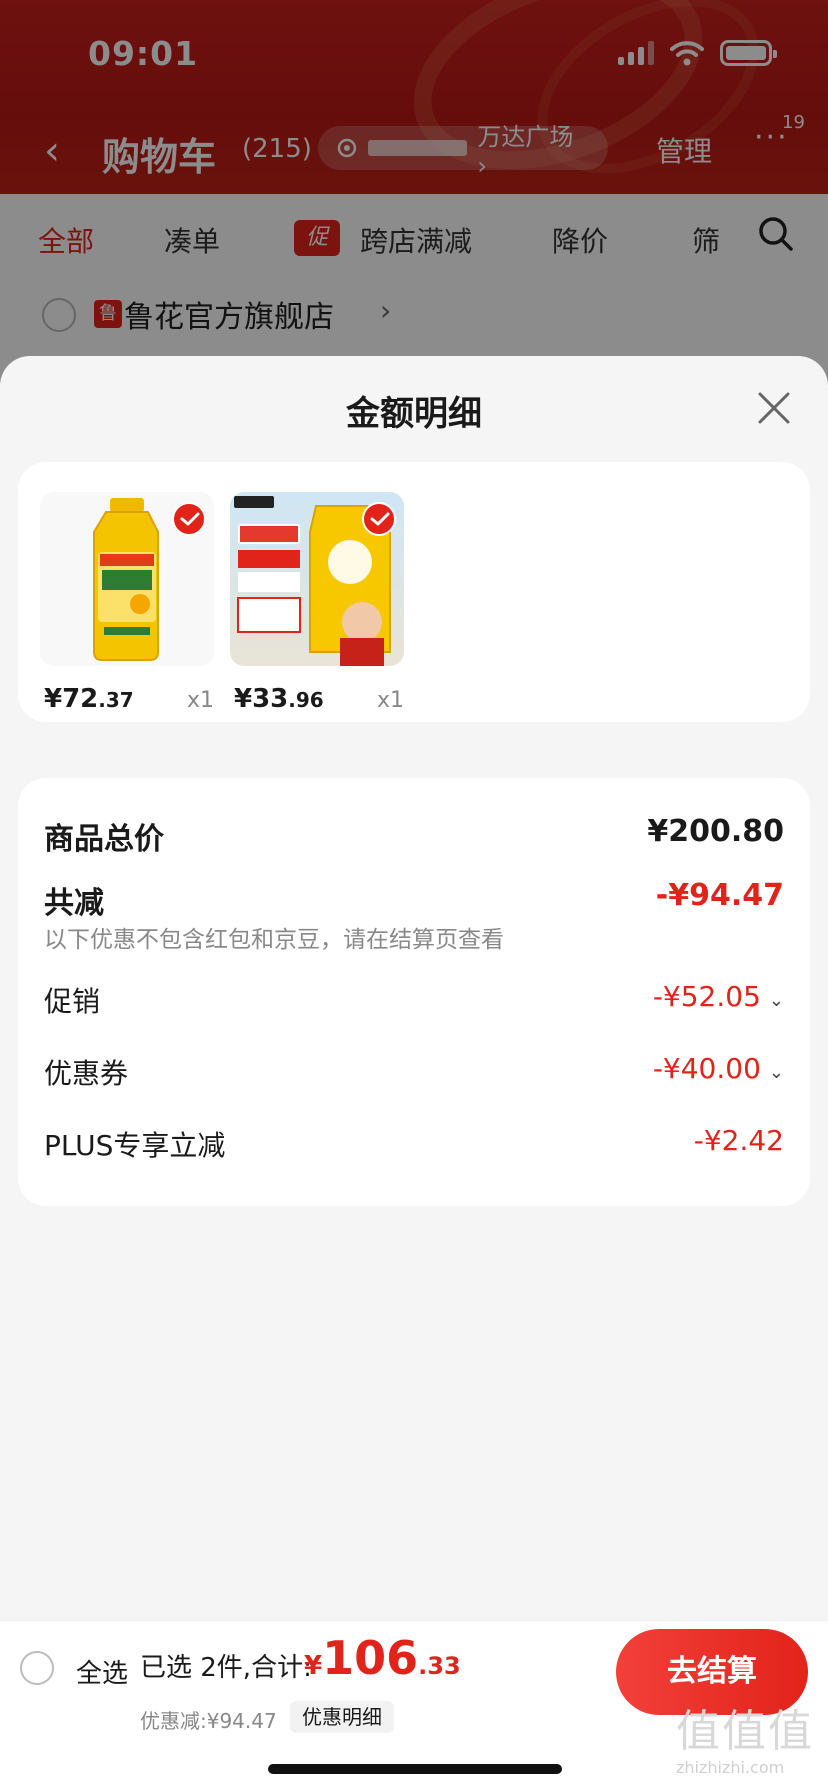 The image size is (828, 1792). Describe the element at coordinates (715, 831) in the screenshot. I see `total-price-value: ¥200.80` at that location.